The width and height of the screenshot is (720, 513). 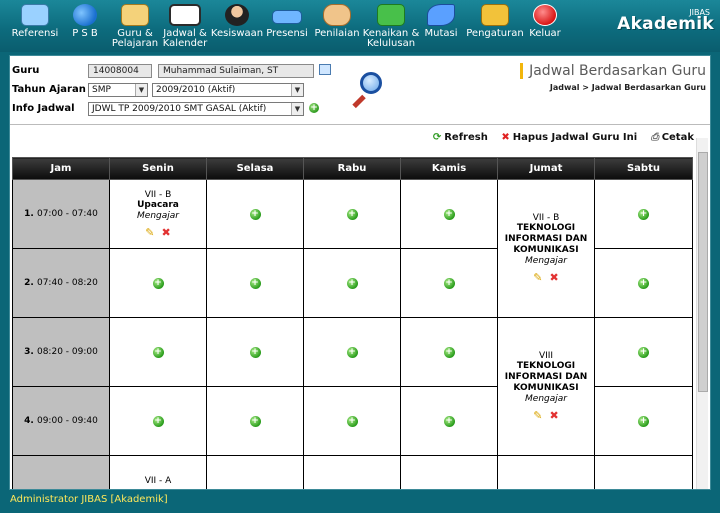 I want to click on info-label: Info Jadwal, so click(x=43, y=108).